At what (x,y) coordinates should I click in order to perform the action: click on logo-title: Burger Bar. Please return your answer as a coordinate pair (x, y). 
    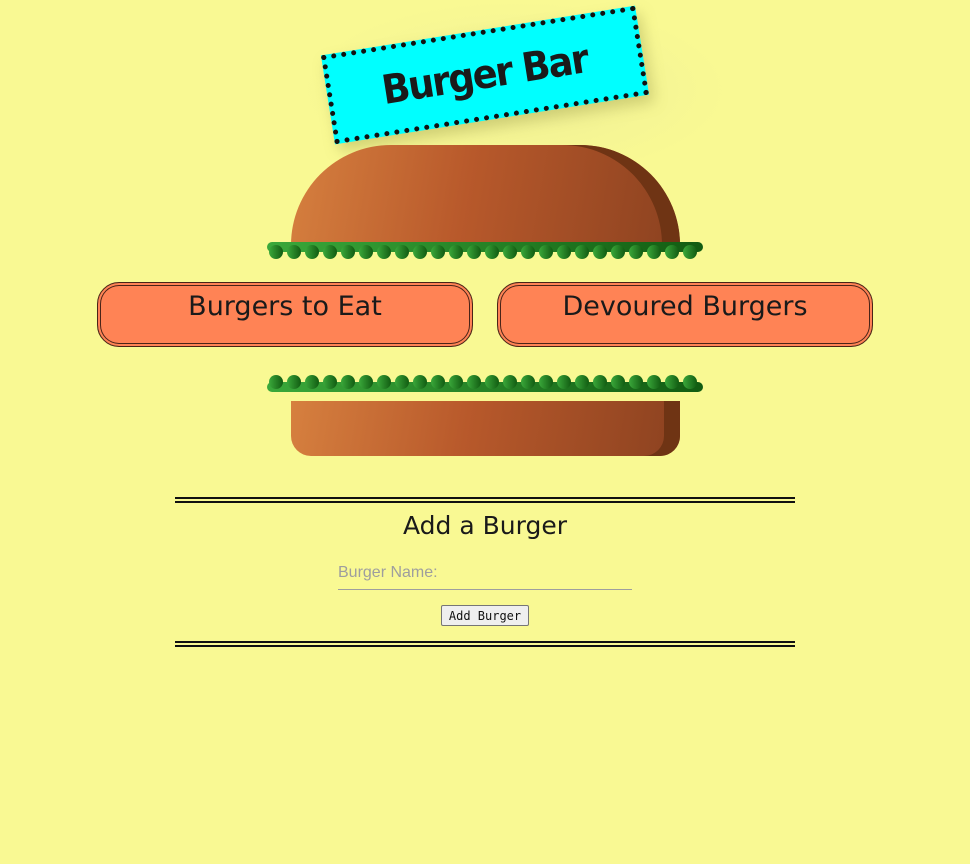
    Looking at the image, I should click on (485, 75).